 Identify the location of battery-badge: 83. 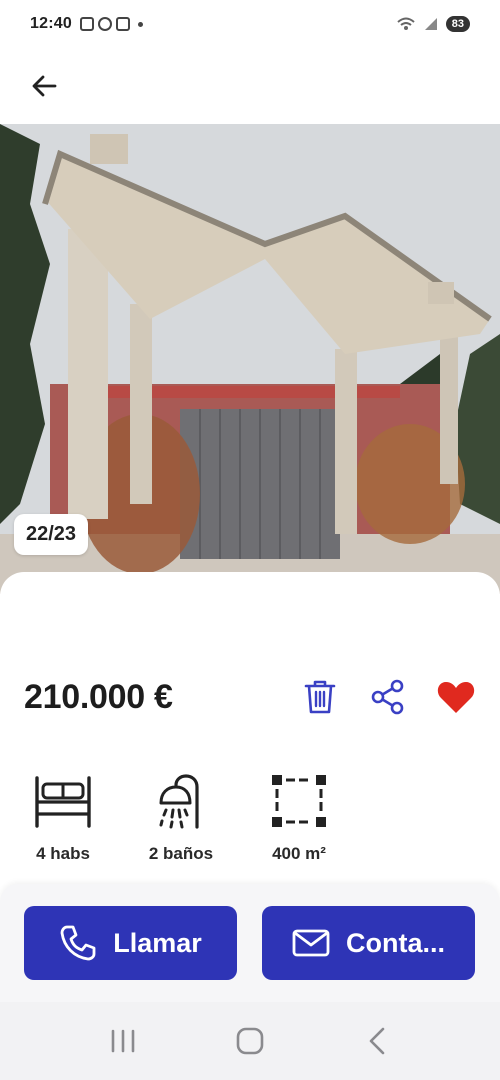
(457, 24).